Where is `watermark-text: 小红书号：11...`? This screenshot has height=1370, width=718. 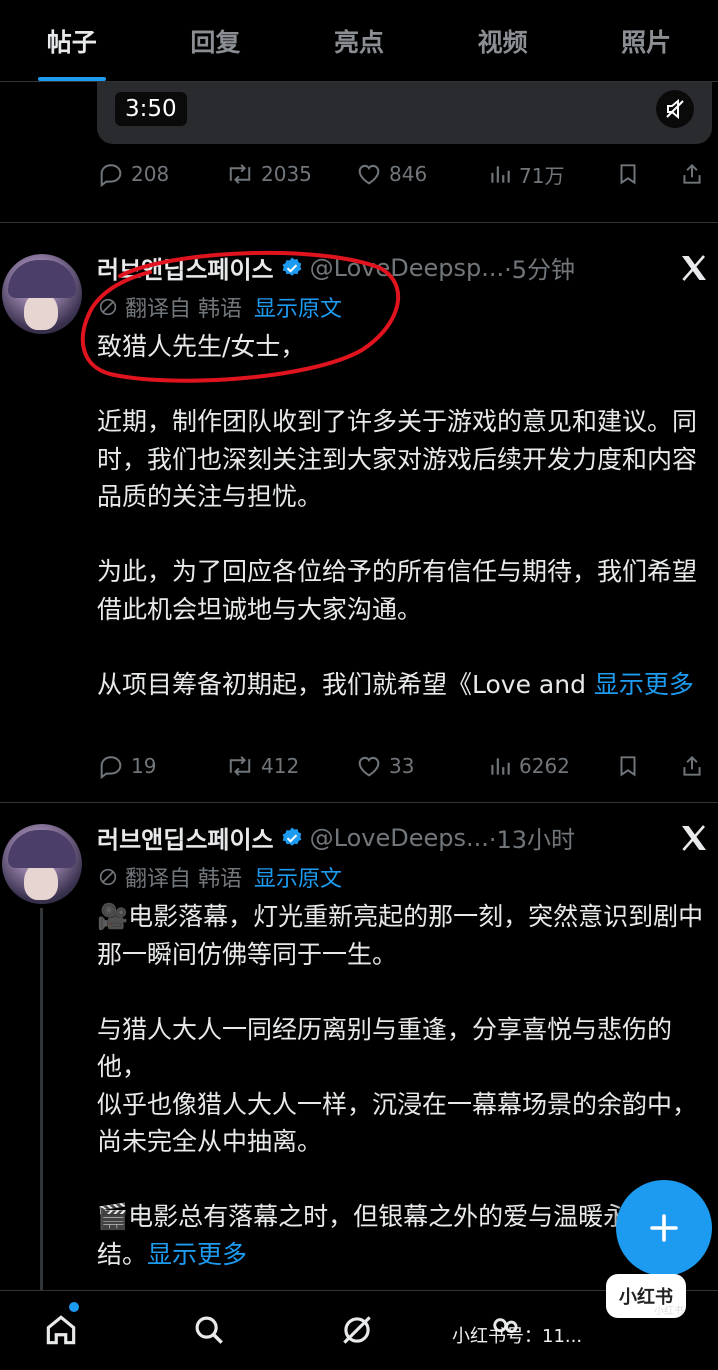
watermark-text: 小红书号：11... is located at coordinates (517, 1336).